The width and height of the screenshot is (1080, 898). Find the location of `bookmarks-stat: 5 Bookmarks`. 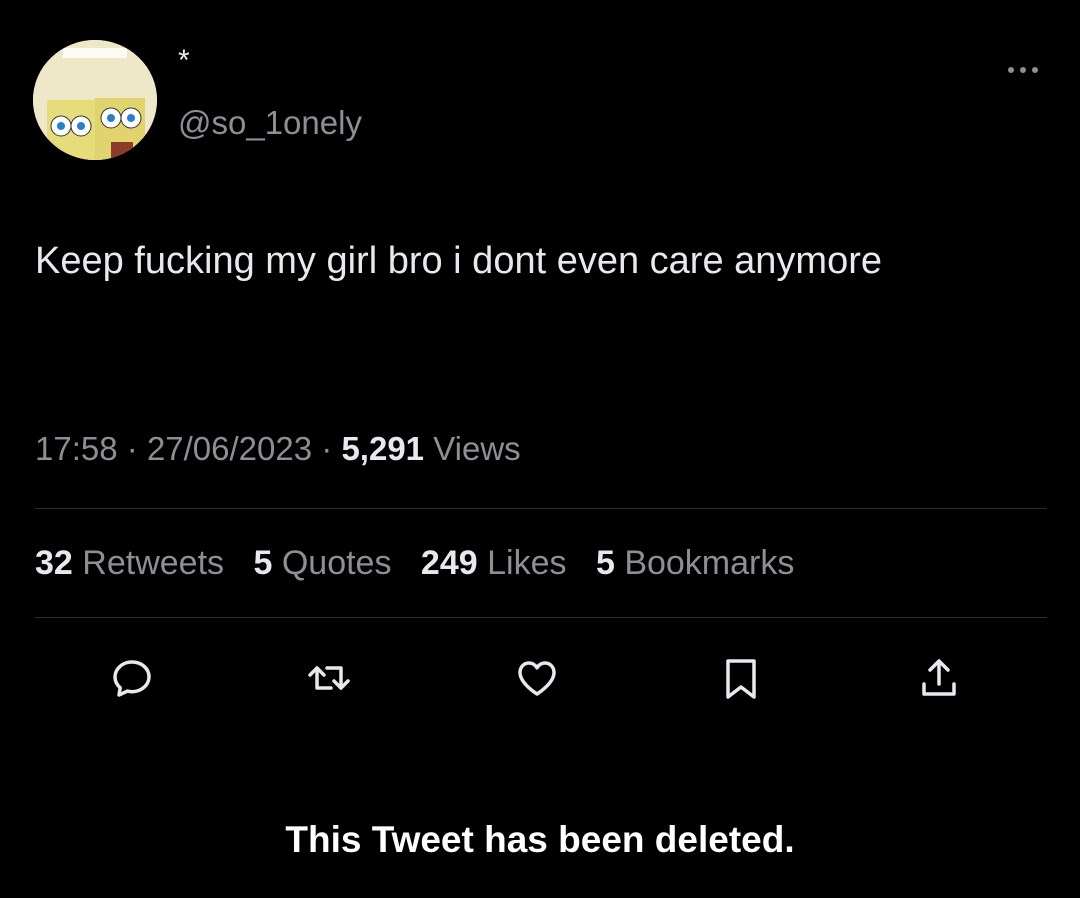

bookmarks-stat: 5 Bookmarks is located at coordinates (695, 563).